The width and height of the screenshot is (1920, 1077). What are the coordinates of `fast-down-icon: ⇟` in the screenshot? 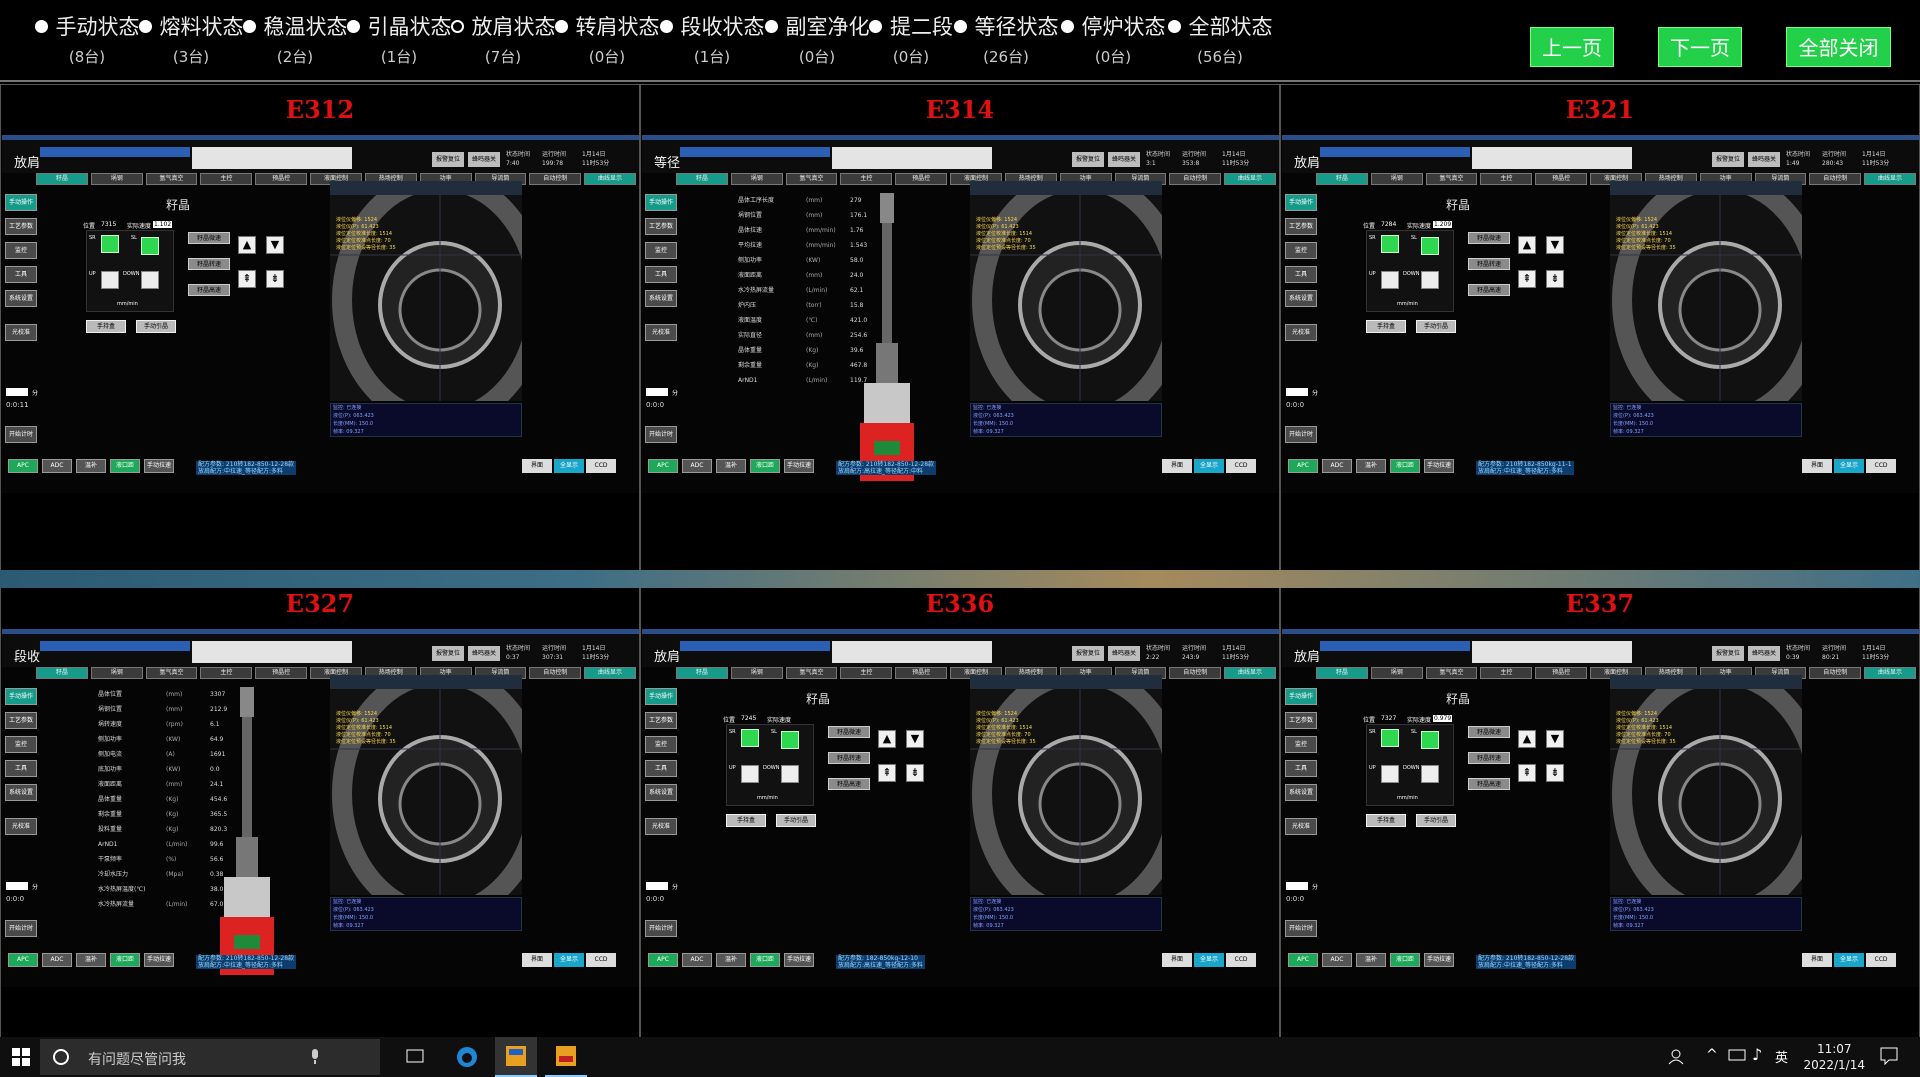 It's located at (915, 773).